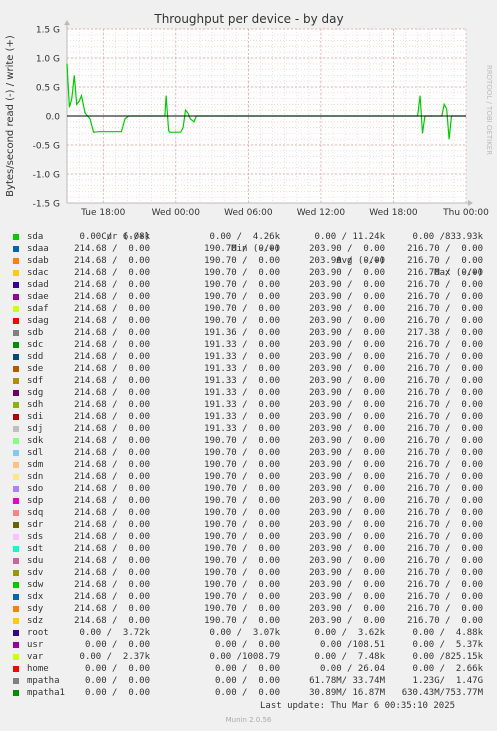 The width and height of the screenshot is (497, 731). Describe the element at coordinates (35, 357) in the screenshot. I see `legend-name: sdd` at that location.